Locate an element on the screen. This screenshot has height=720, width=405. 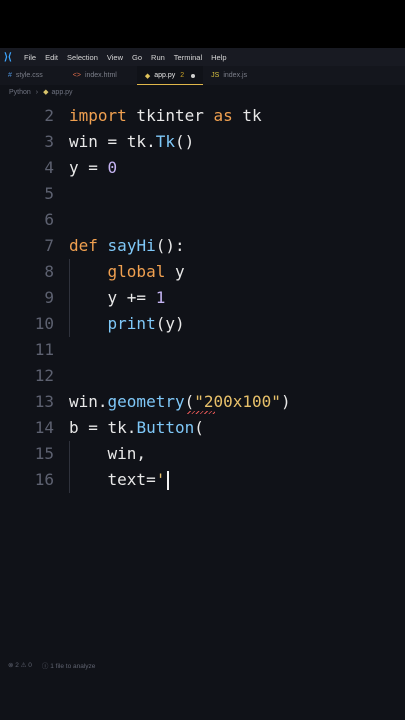
code-token: global is located at coordinates (136, 271).